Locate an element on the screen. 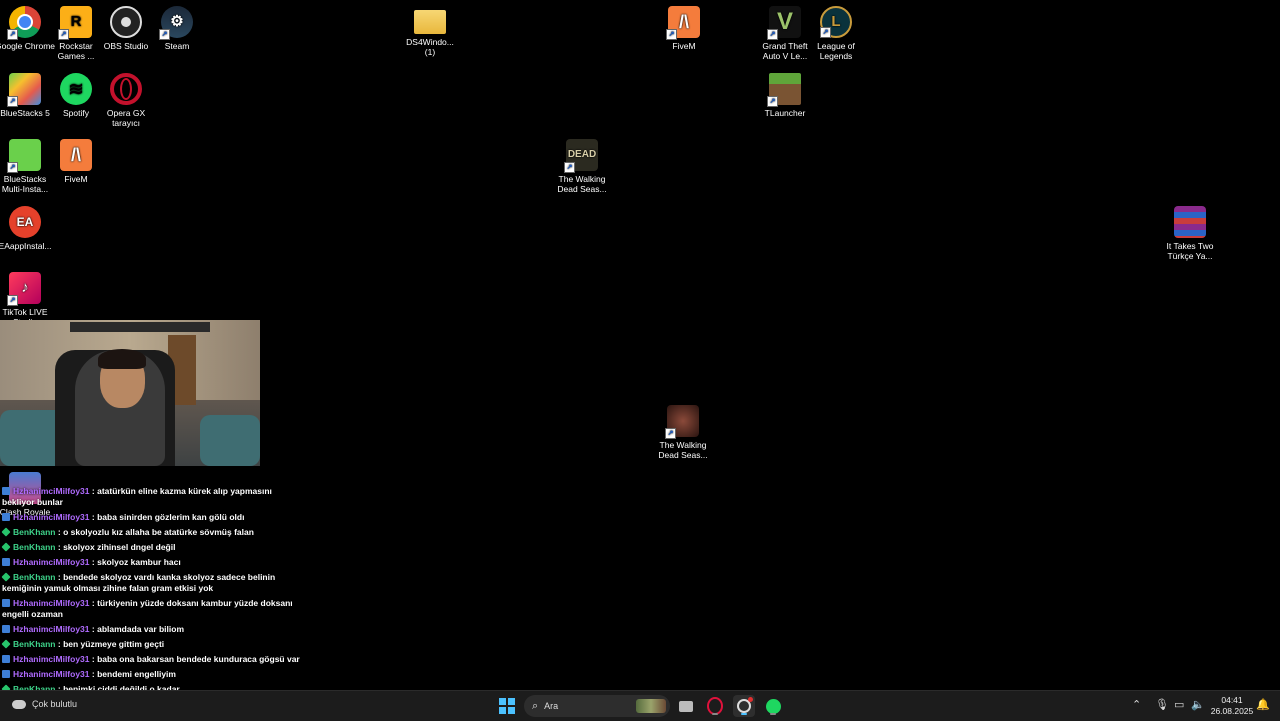  chat-text: ablamdada var biliom is located at coordinates (141, 629).